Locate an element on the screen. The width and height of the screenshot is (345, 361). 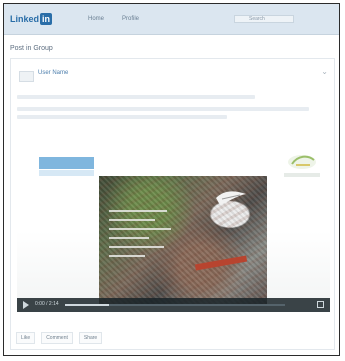
nav-item-home: Home is located at coordinates (96, 19).